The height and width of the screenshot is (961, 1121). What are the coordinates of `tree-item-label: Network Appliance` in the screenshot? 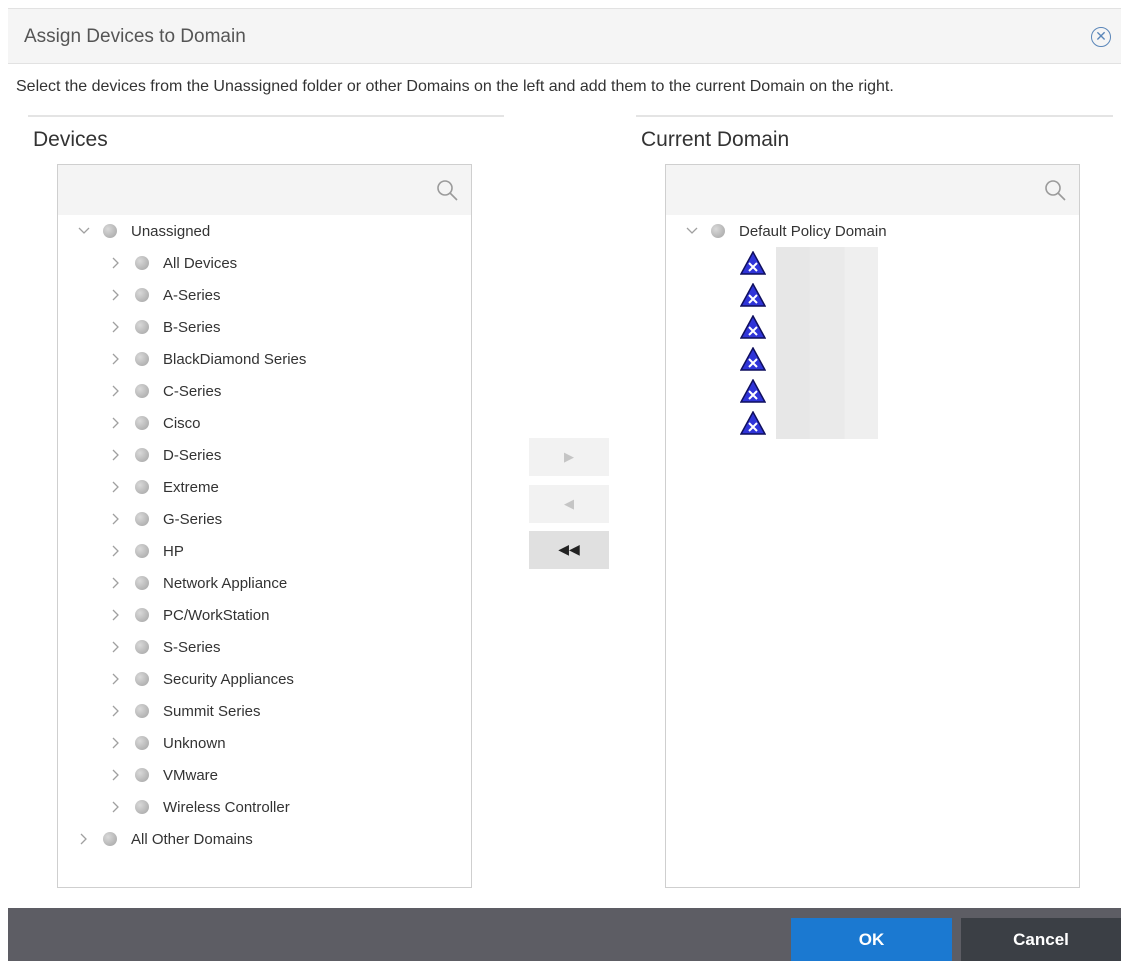 It's located at (225, 583).